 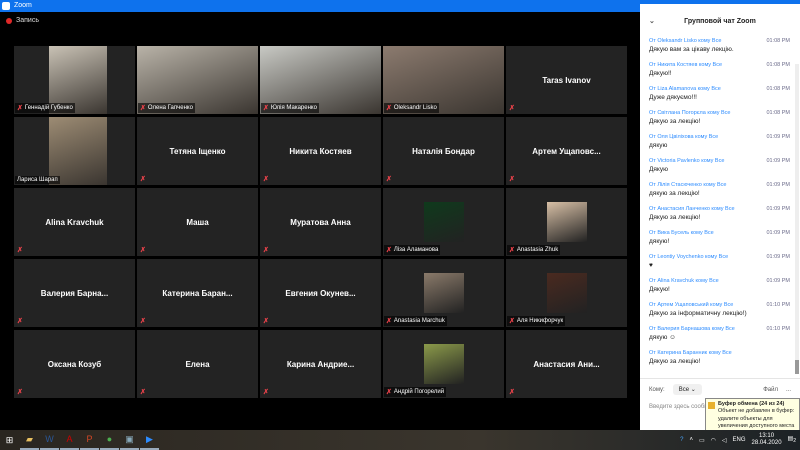 What do you see at coordinates (692, 209) in the screenshot?
I see `message-sender: От Анастасия Ланченко кому Все` at bounding box center [692, 209].